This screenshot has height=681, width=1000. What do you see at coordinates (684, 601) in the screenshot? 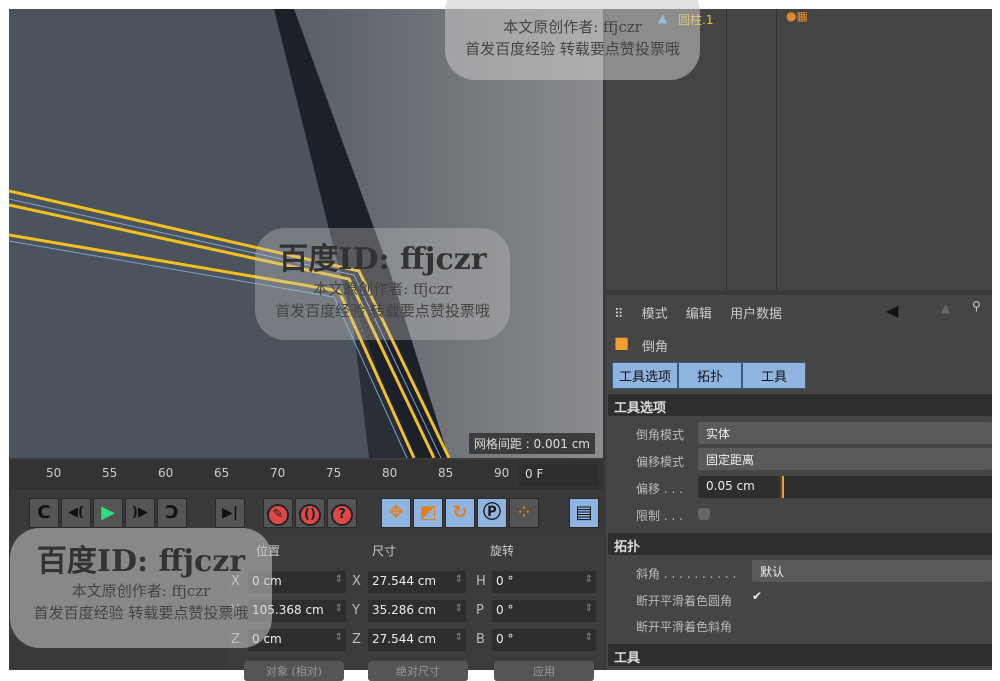
I see `break-round-label: 断开平滑着色圆角` at bounding box center [684, 601].